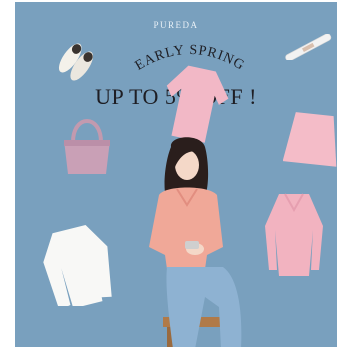 This screenshot has width=352, height=350. I want to click on shoulder-bag-image, so click(87, 146).